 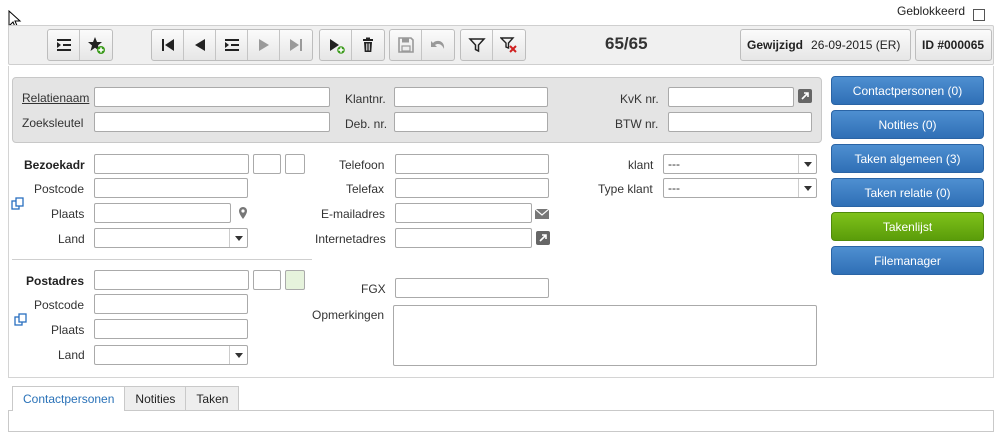 I want to click on tasks-general-button: Taken algemeen (3), so click(x=907, y=158).